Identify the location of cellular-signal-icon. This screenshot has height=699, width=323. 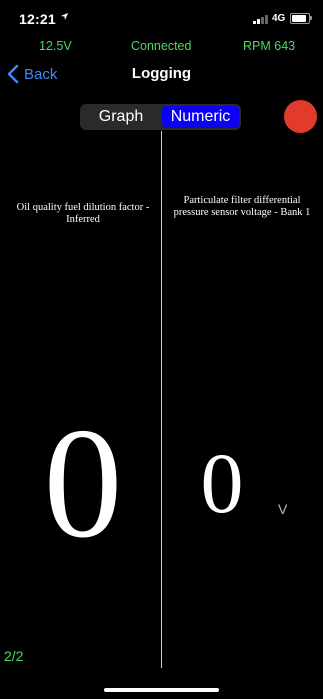
(262, 19).